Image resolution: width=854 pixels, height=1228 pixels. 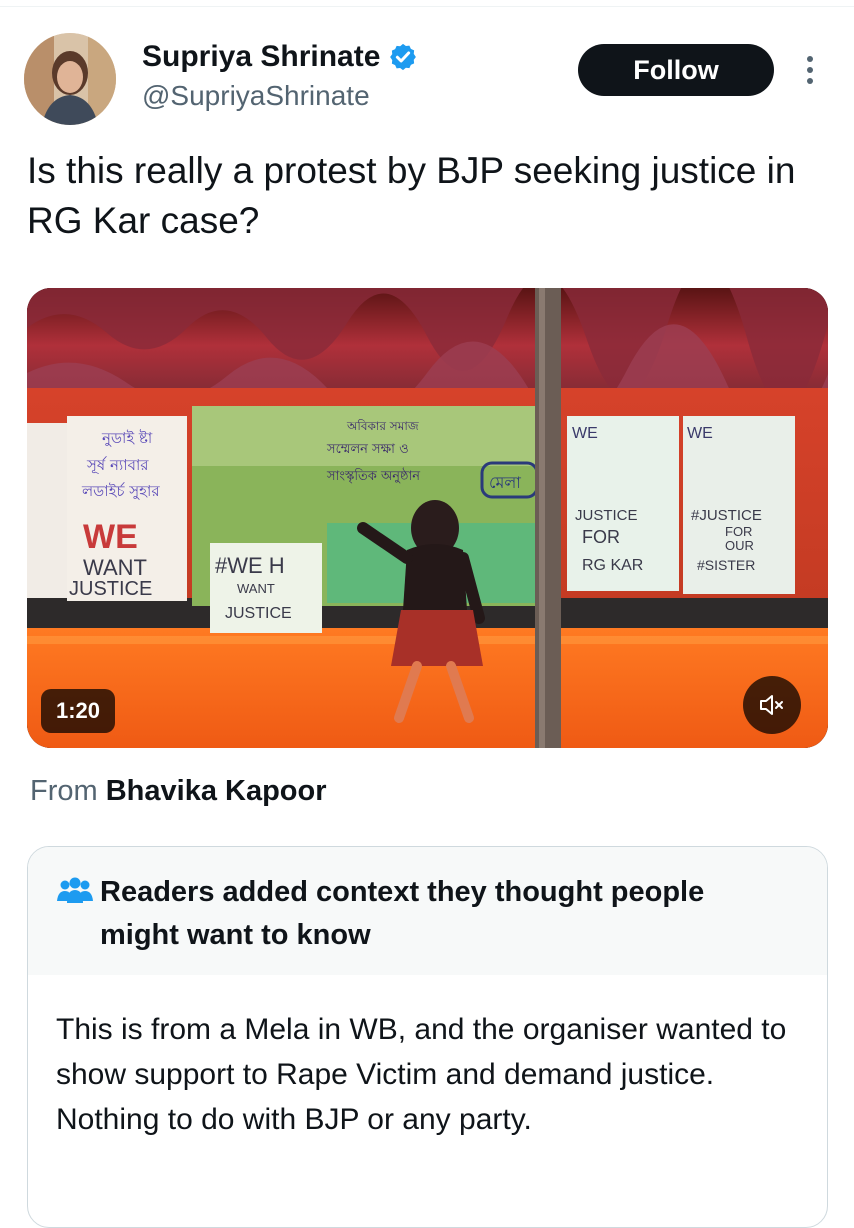 What do you see at coordinates (606, 515) in the screenshot?
I see `sign-justice-right1: JUSTICE` at bounding box center [606, 515].